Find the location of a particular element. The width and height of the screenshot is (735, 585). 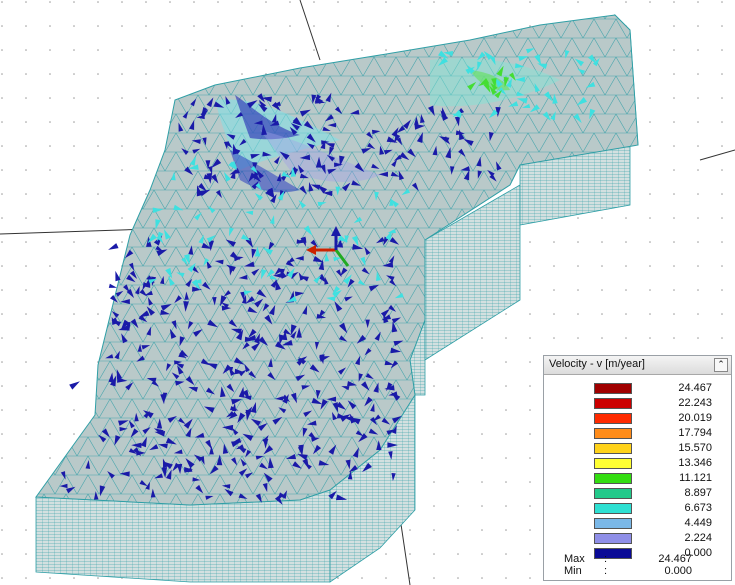

double-chevron-up-icon: ⌃ is located at coordinates (721, 365).